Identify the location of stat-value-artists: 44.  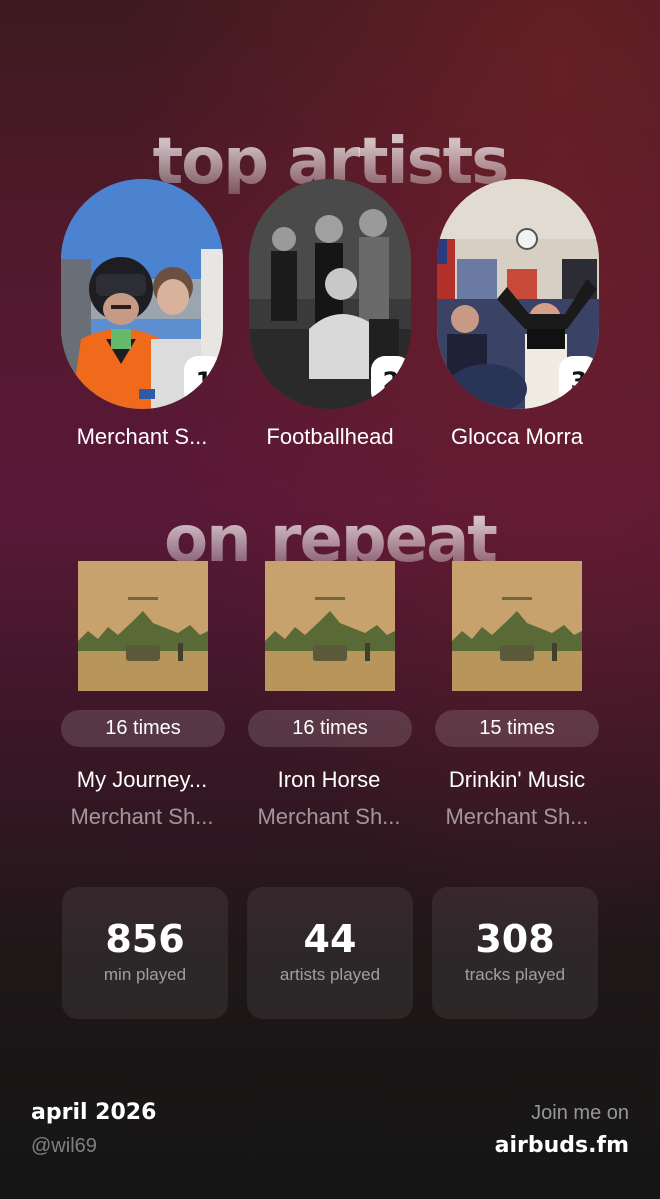
(330, 939).